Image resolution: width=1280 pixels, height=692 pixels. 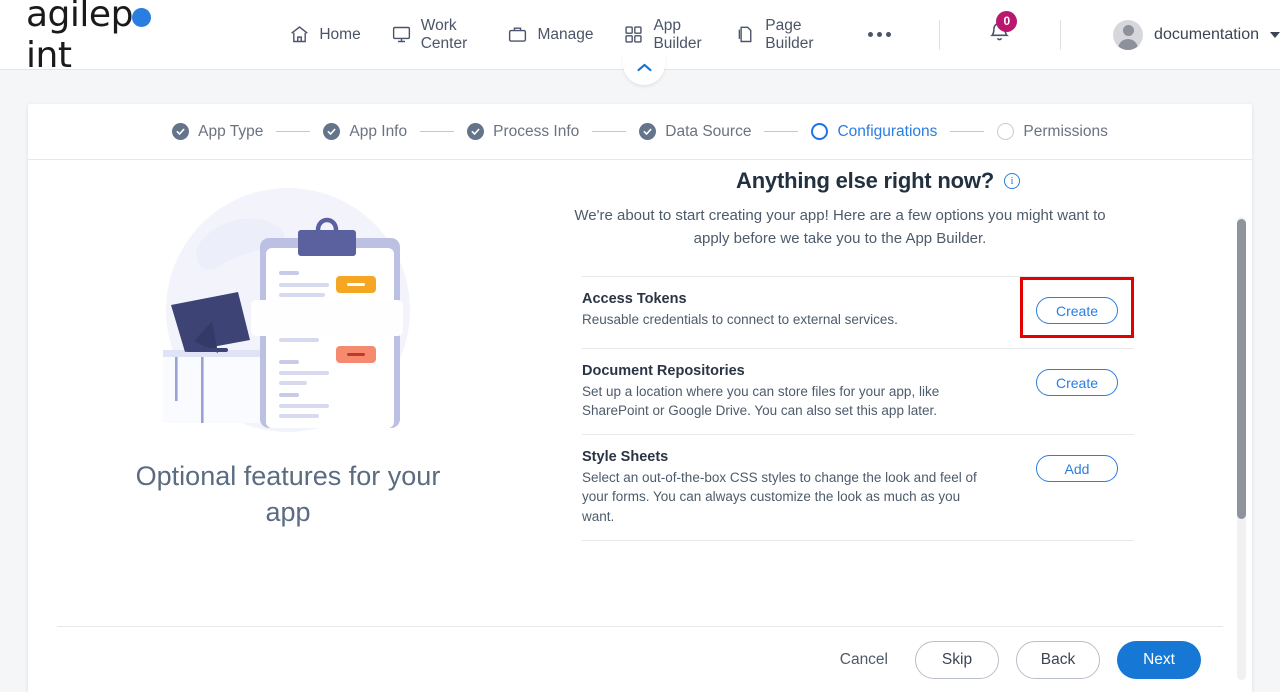 What do you see at coordinates (789, 34) in the screenshot?
I see `nav-item-page-builder-label: Page Builder` at bounding box center [789, 34].